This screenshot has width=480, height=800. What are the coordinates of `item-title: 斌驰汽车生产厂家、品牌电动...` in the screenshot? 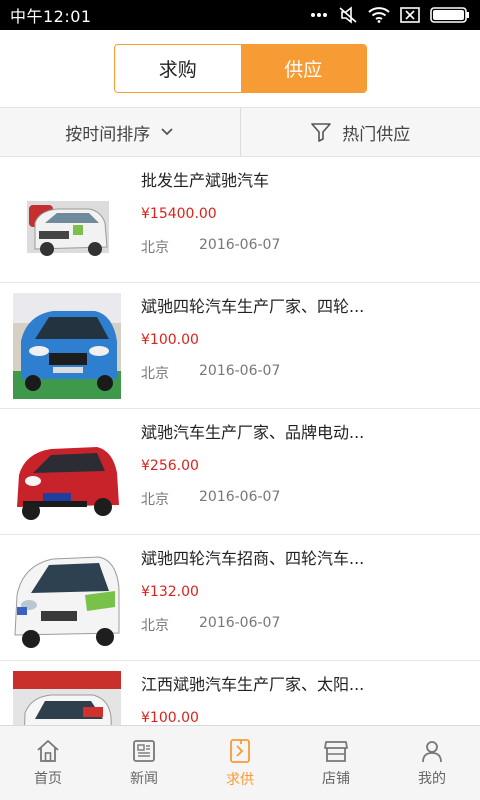 It's located at (253, 432).